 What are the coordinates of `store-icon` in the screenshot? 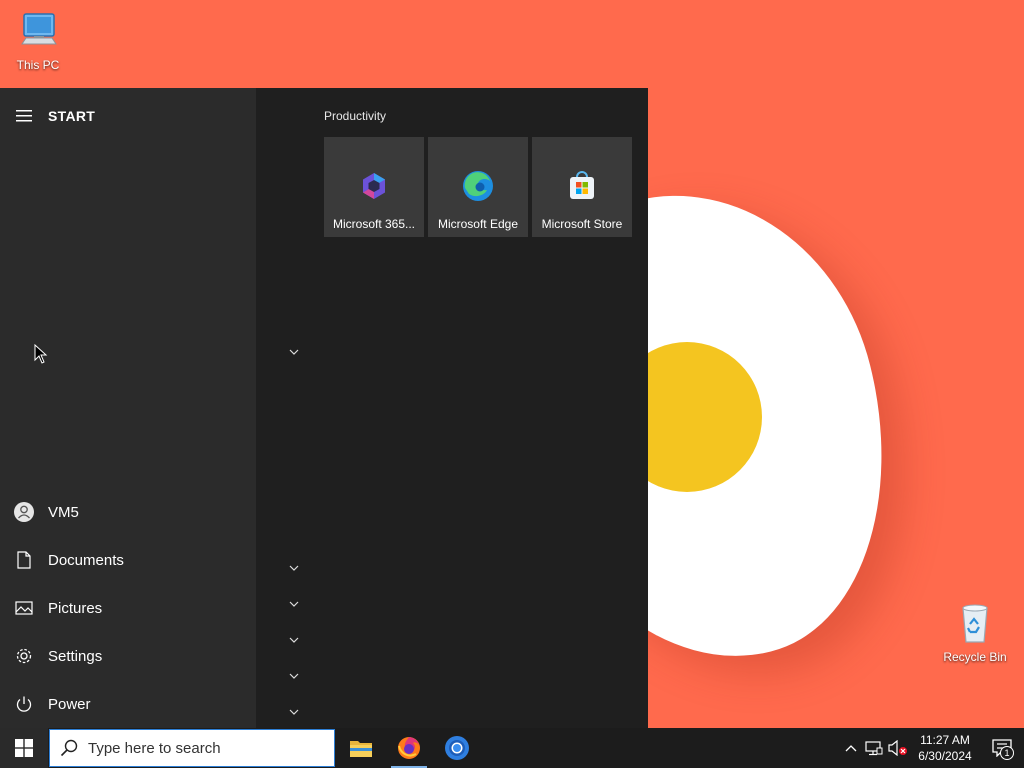 It's located at (582, 185).